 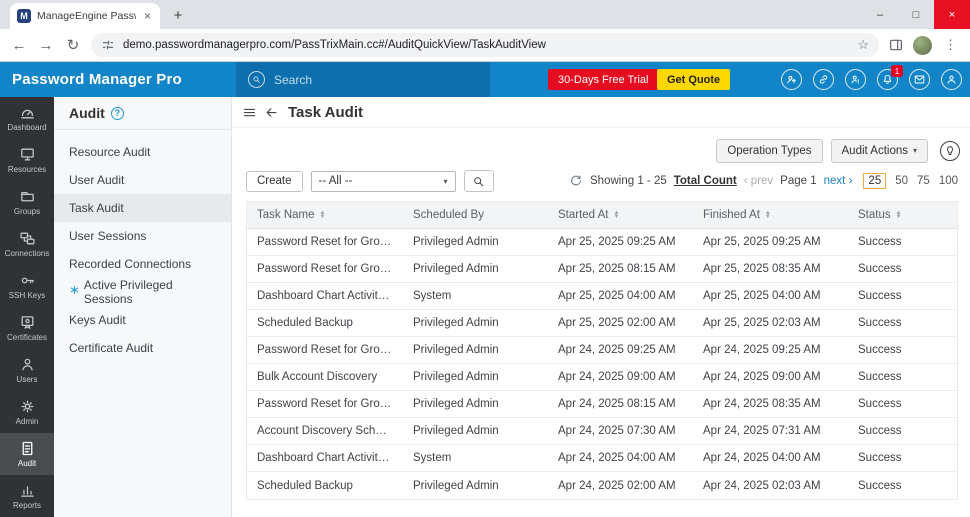 I want to click on next-page-link: next ›, so click(x=838, y=181).